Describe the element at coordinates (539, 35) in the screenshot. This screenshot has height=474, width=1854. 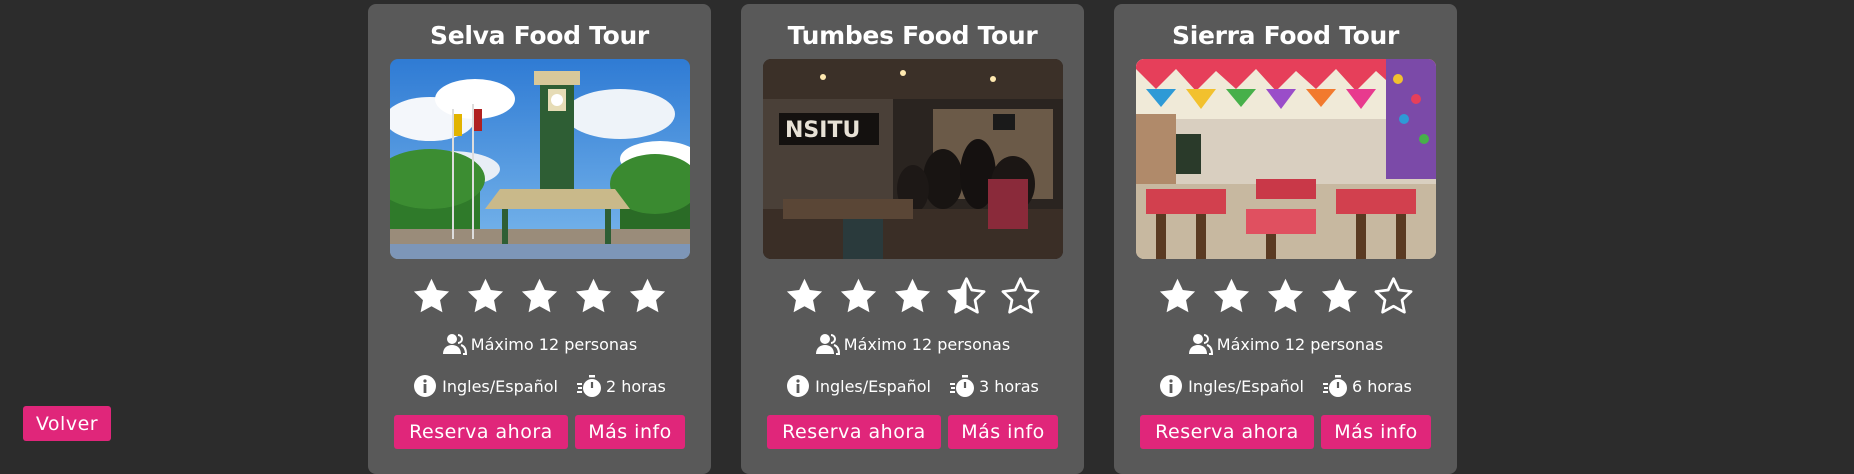
I see `tour-title: Selva Food Tour` at that location.